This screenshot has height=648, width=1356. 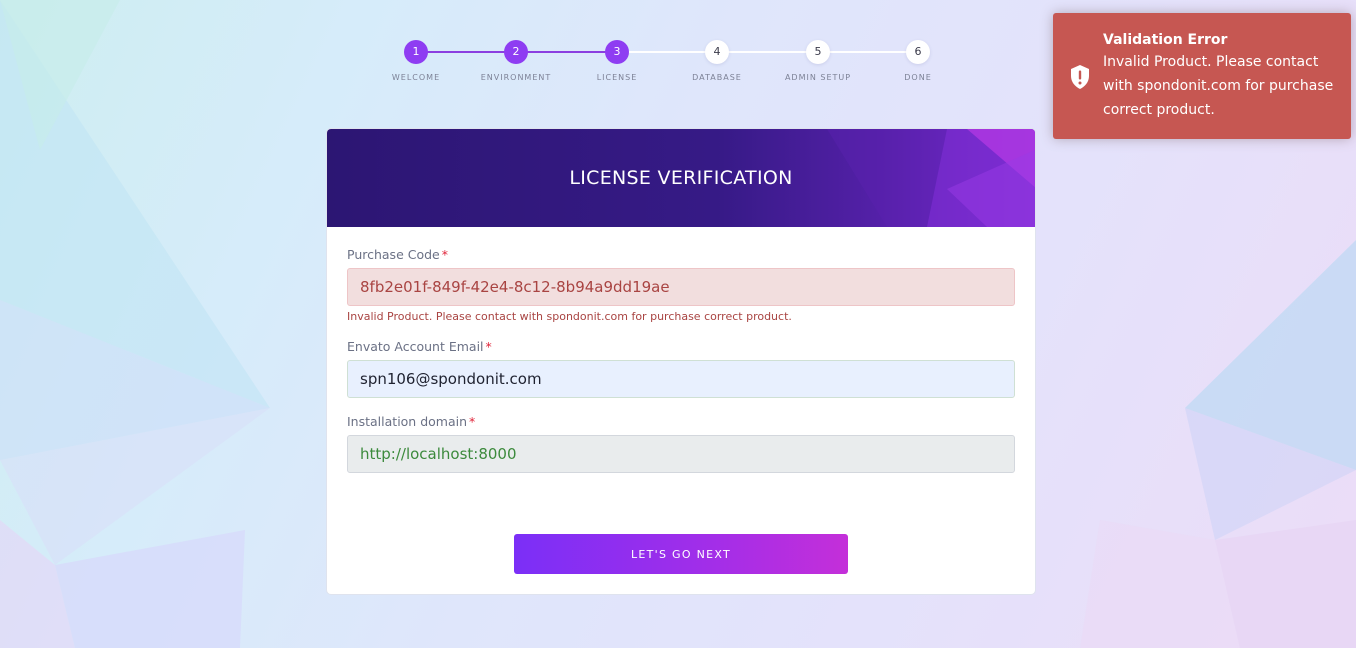 I want to click on purchase-code-label-text: Purchase Code, so click(x=393, y=254).